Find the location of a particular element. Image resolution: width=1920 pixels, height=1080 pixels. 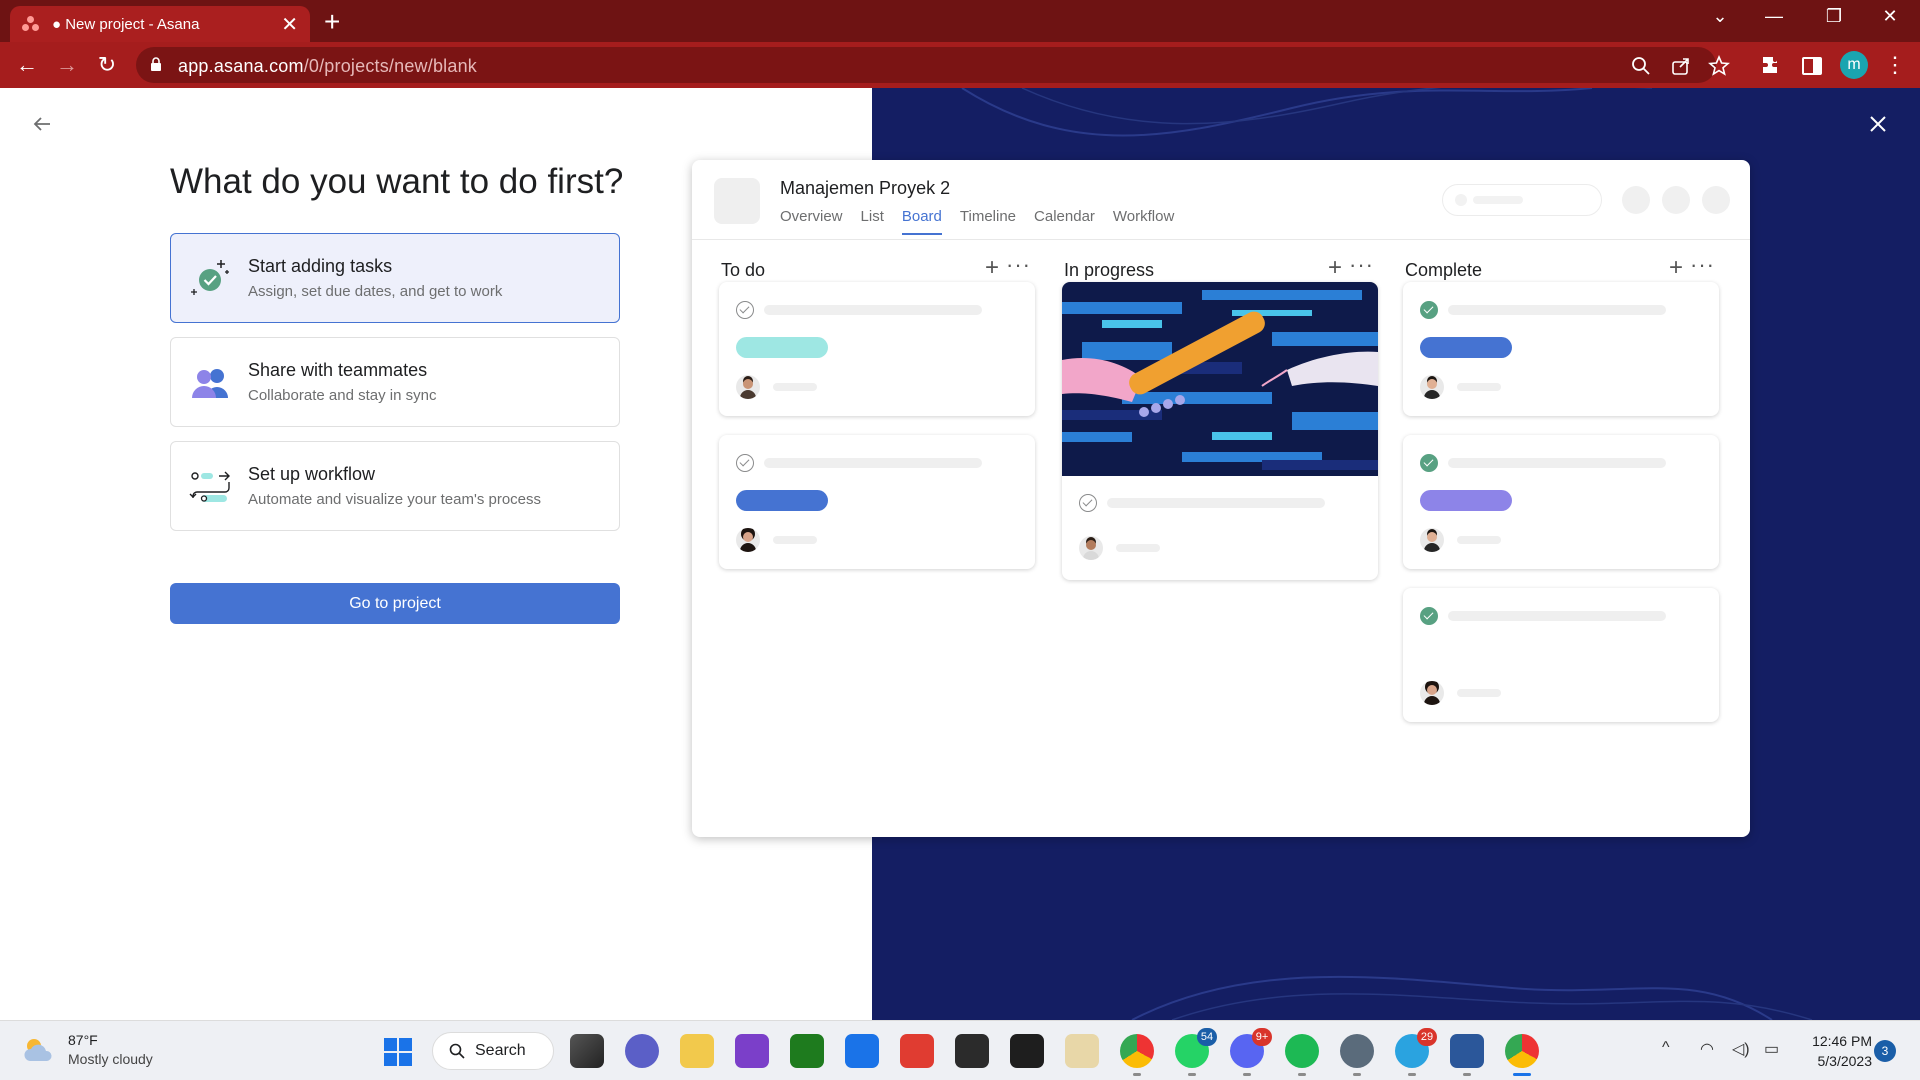

project-icon-placeholder is located at coordinates (737, 201).